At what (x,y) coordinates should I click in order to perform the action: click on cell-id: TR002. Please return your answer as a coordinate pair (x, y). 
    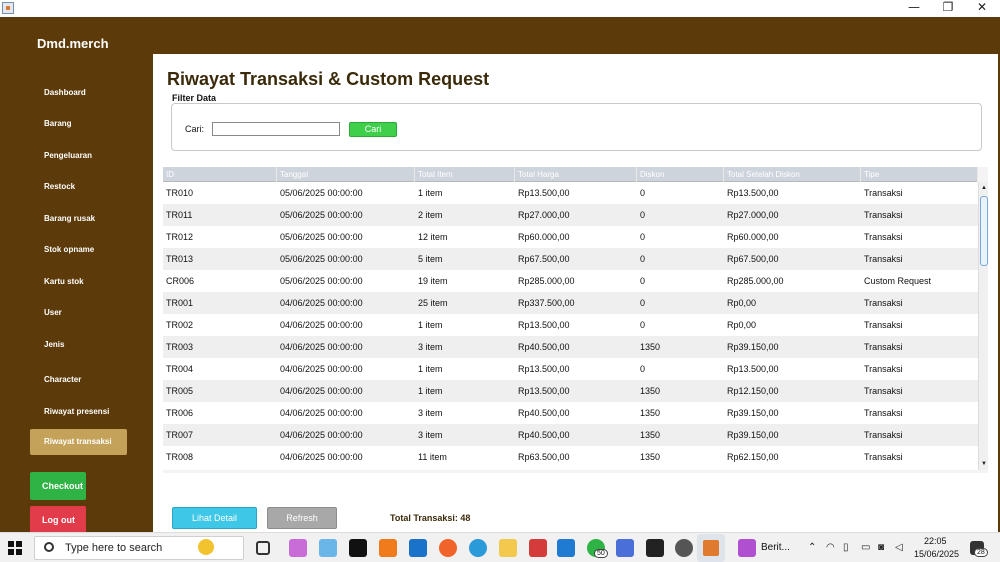
    Looking at the image, I should click on (180, 325).